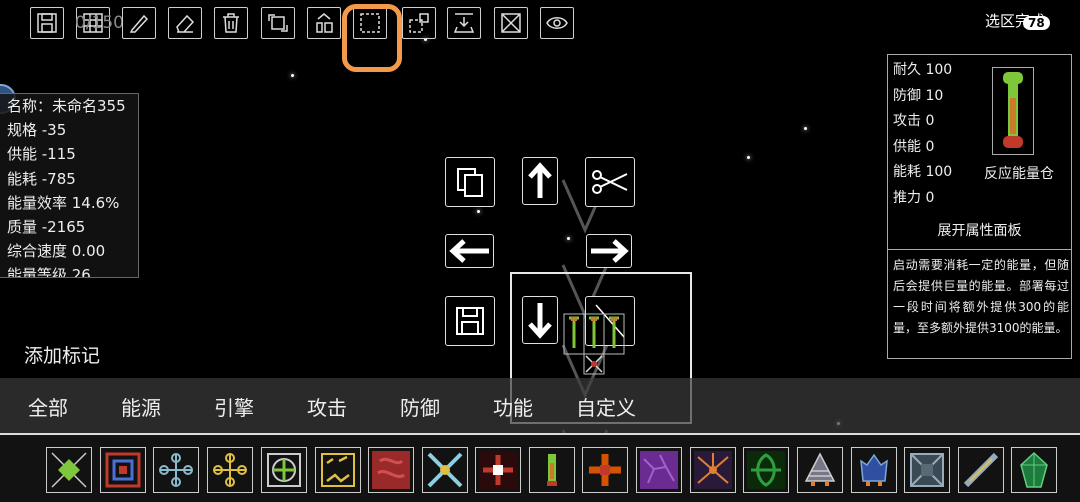 The width and height of the screenshot is (1080, 502). I want to click on x-thruster-icon, so click(445, 470).